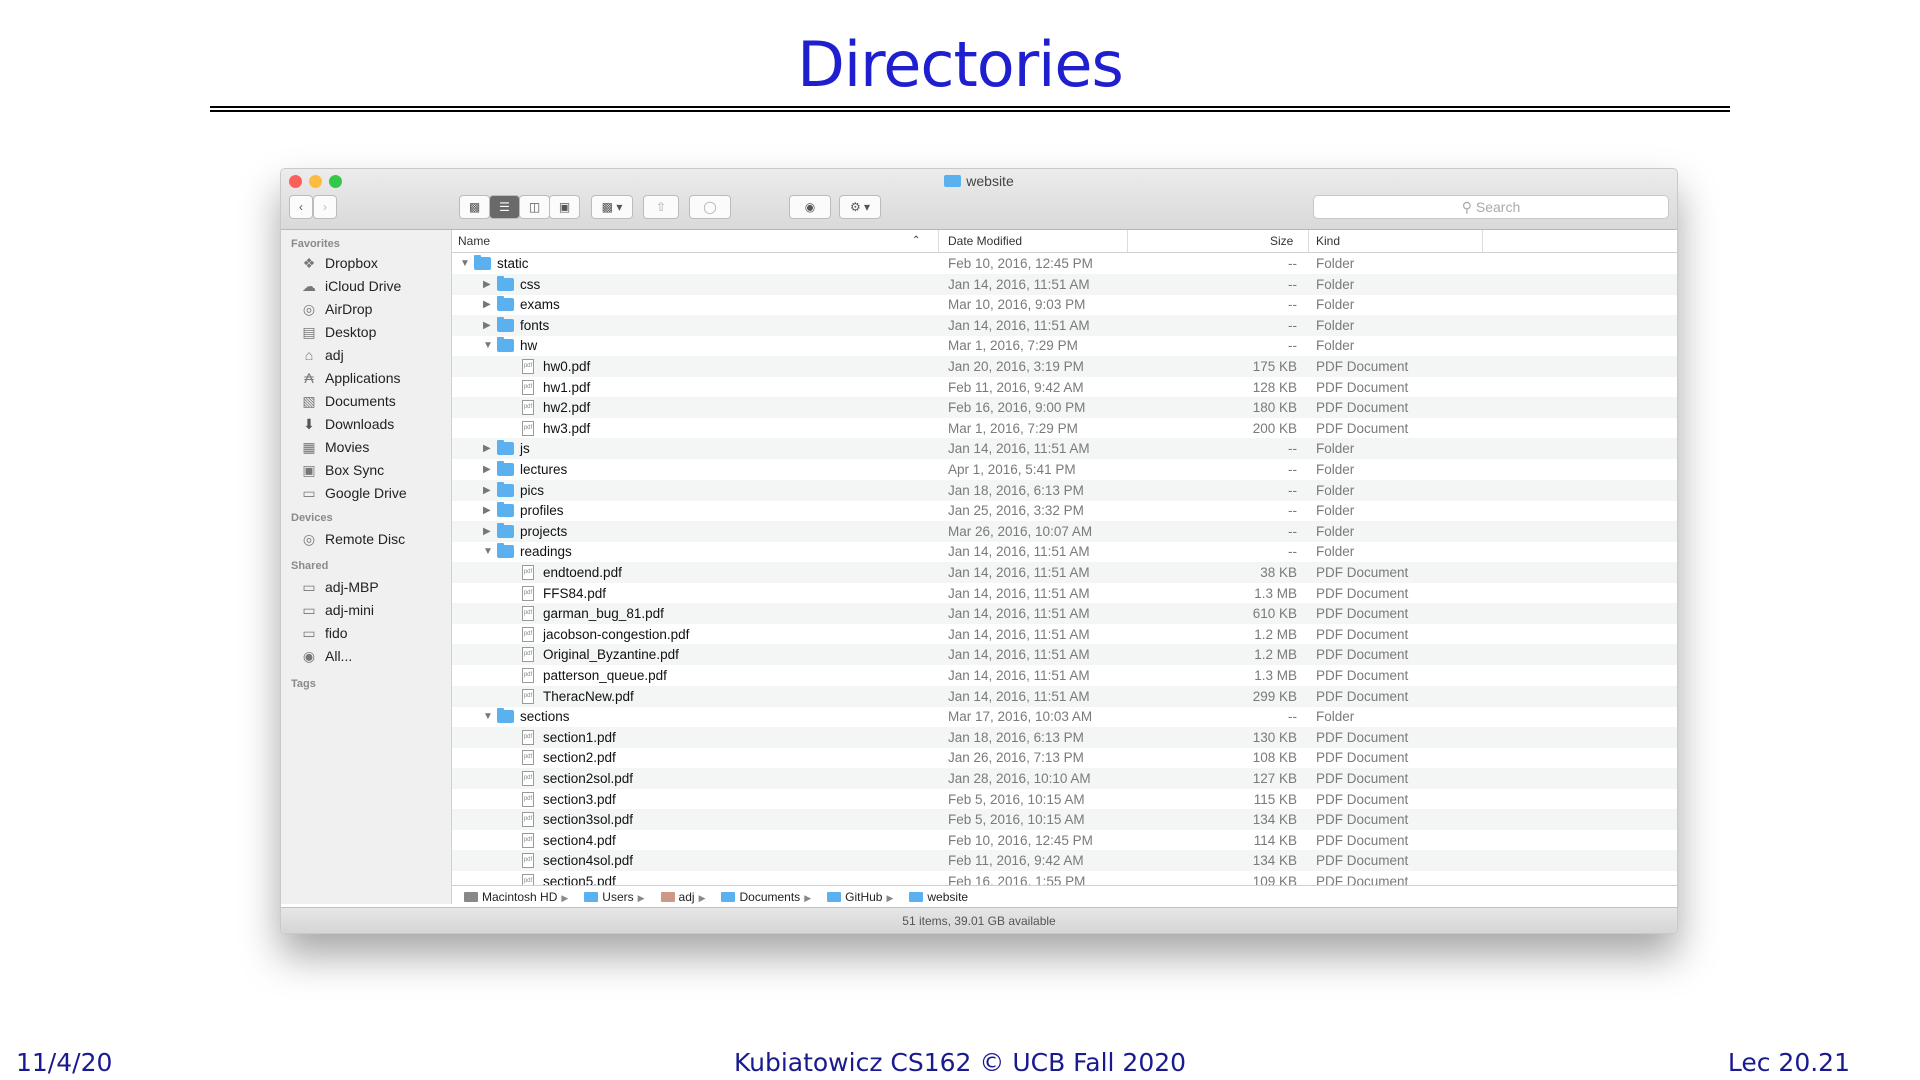 The image size is (1920, 1080). I want to click on action-gear-button: ⚙ ▾, so click(860, 207).